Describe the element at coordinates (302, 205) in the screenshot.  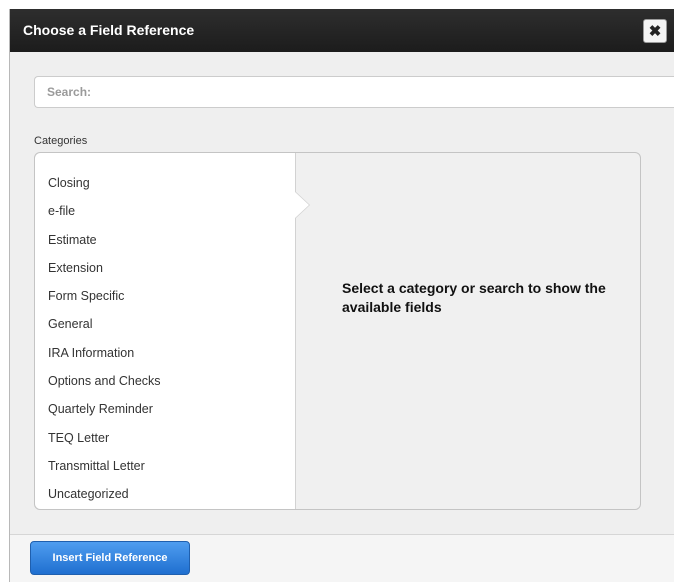
I see `selection-pointer-fill` at that location.